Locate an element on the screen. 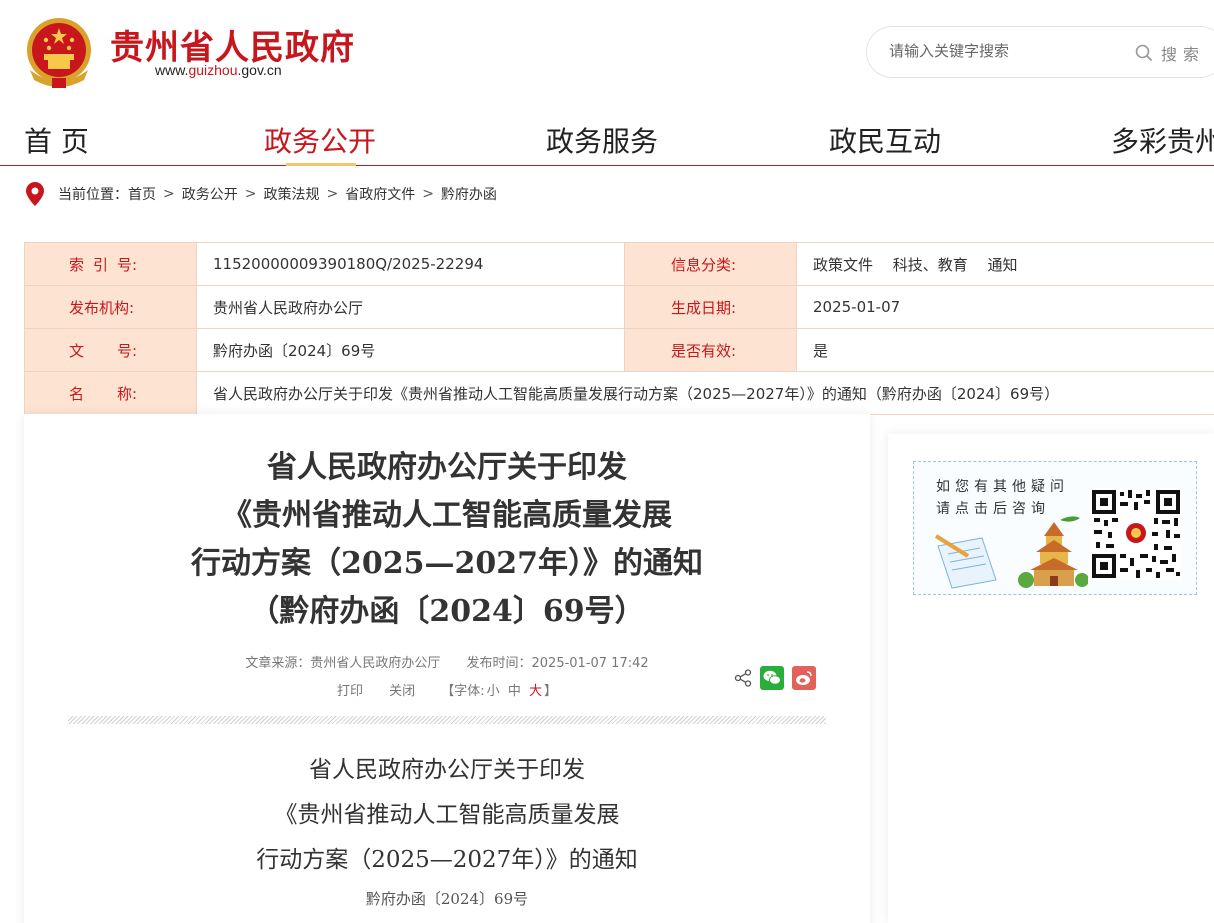 Image resolution: width=1214 pixels, height=923 pixels. breadcrumb-prefix: 当前位置： is located at coordinates (93, 195).